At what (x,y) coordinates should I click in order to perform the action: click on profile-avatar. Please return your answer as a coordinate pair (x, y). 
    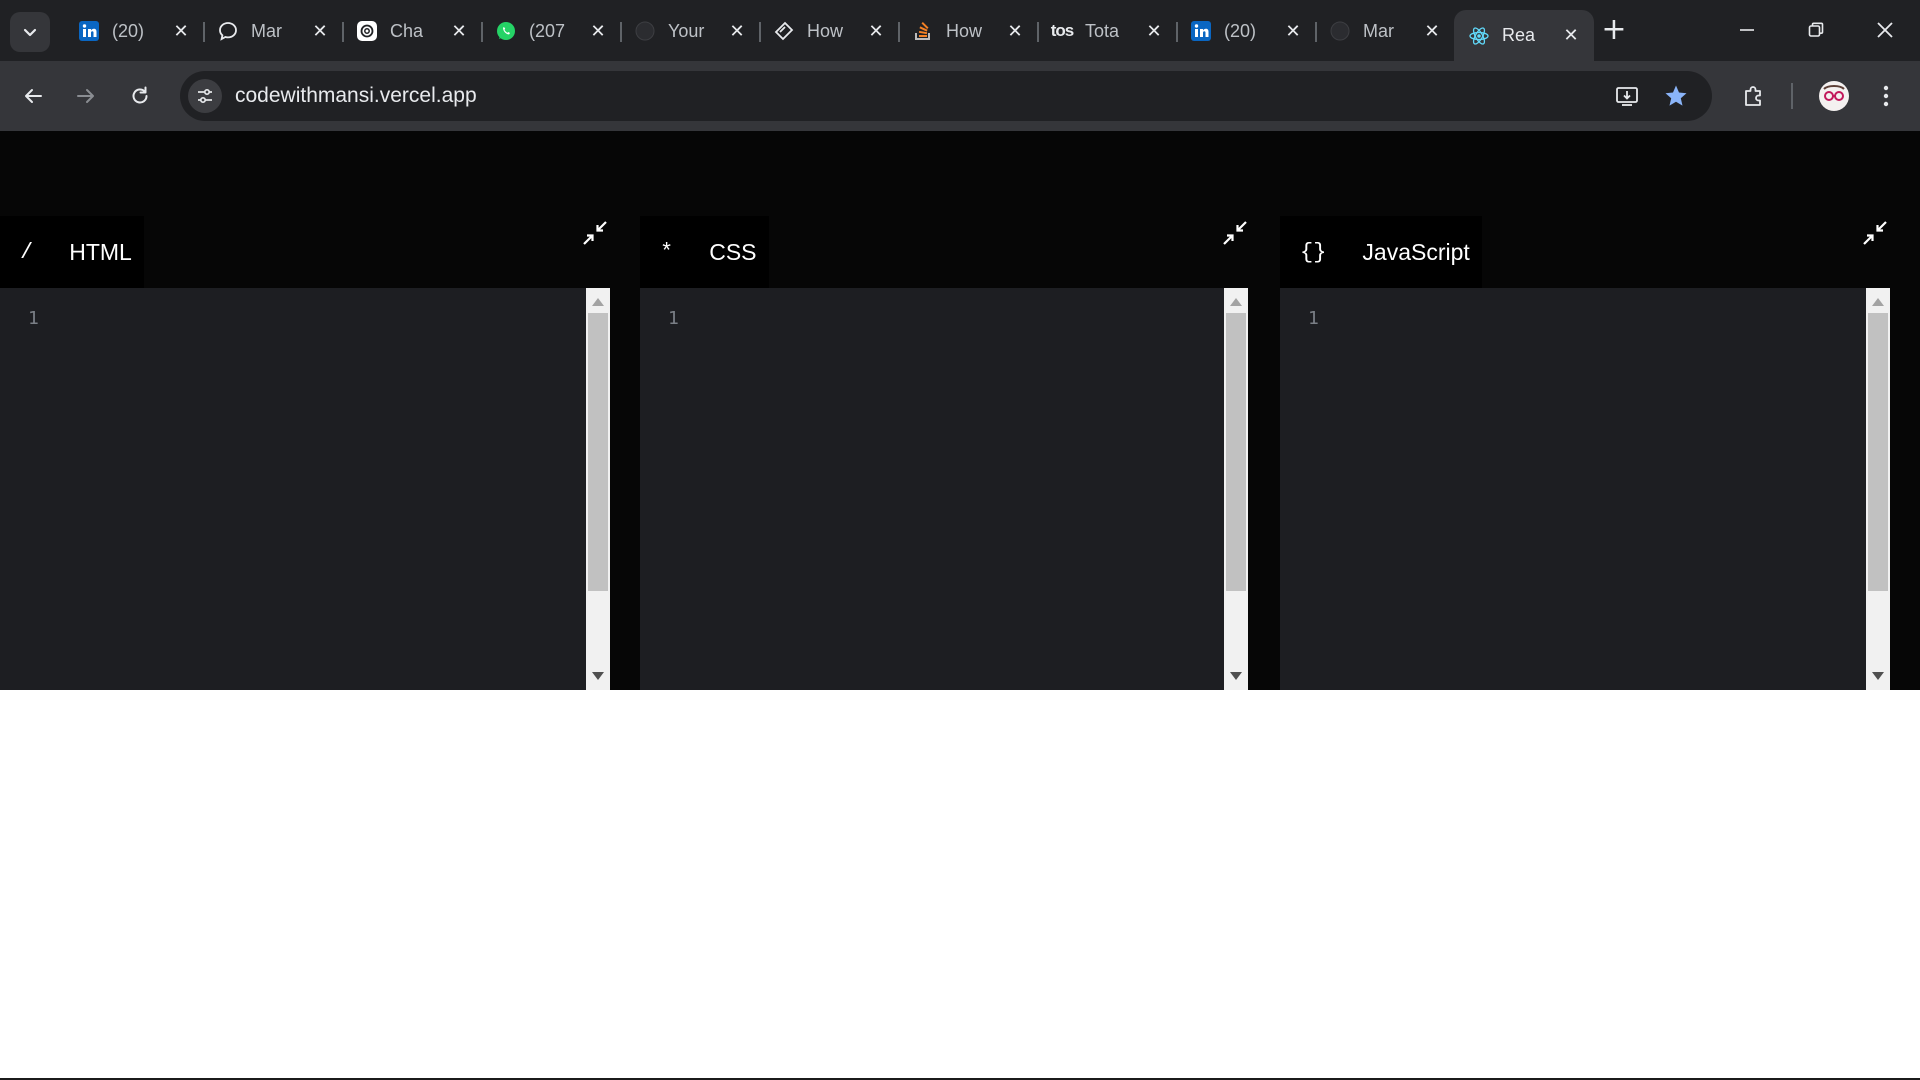
    Looking at the image, I should click on (1834, 96).